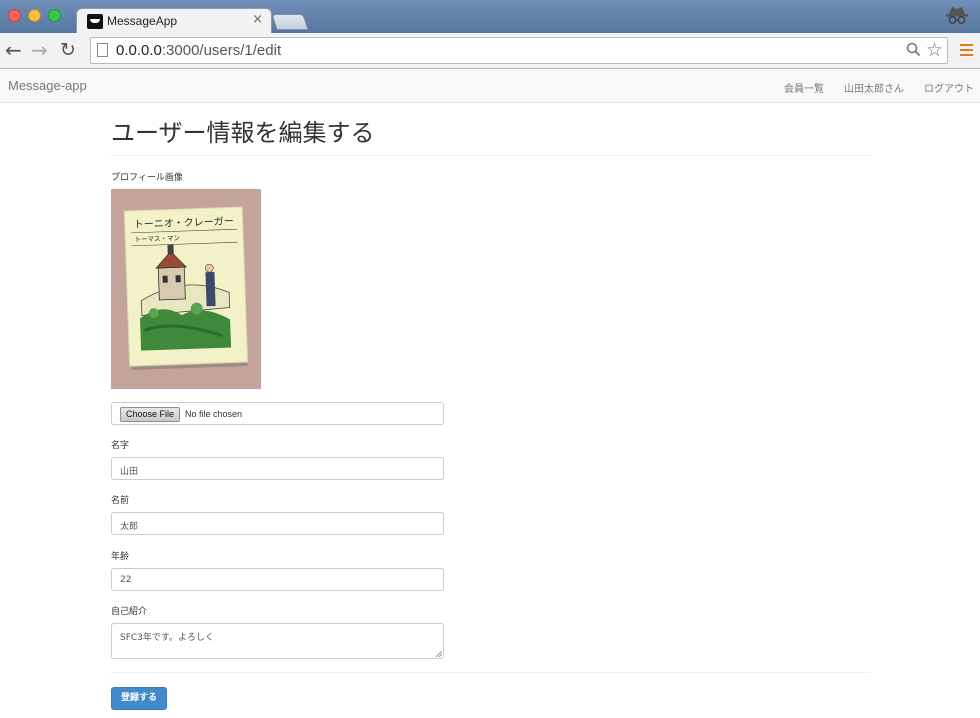  I want to click on age-field: 22, so click(277, 579).